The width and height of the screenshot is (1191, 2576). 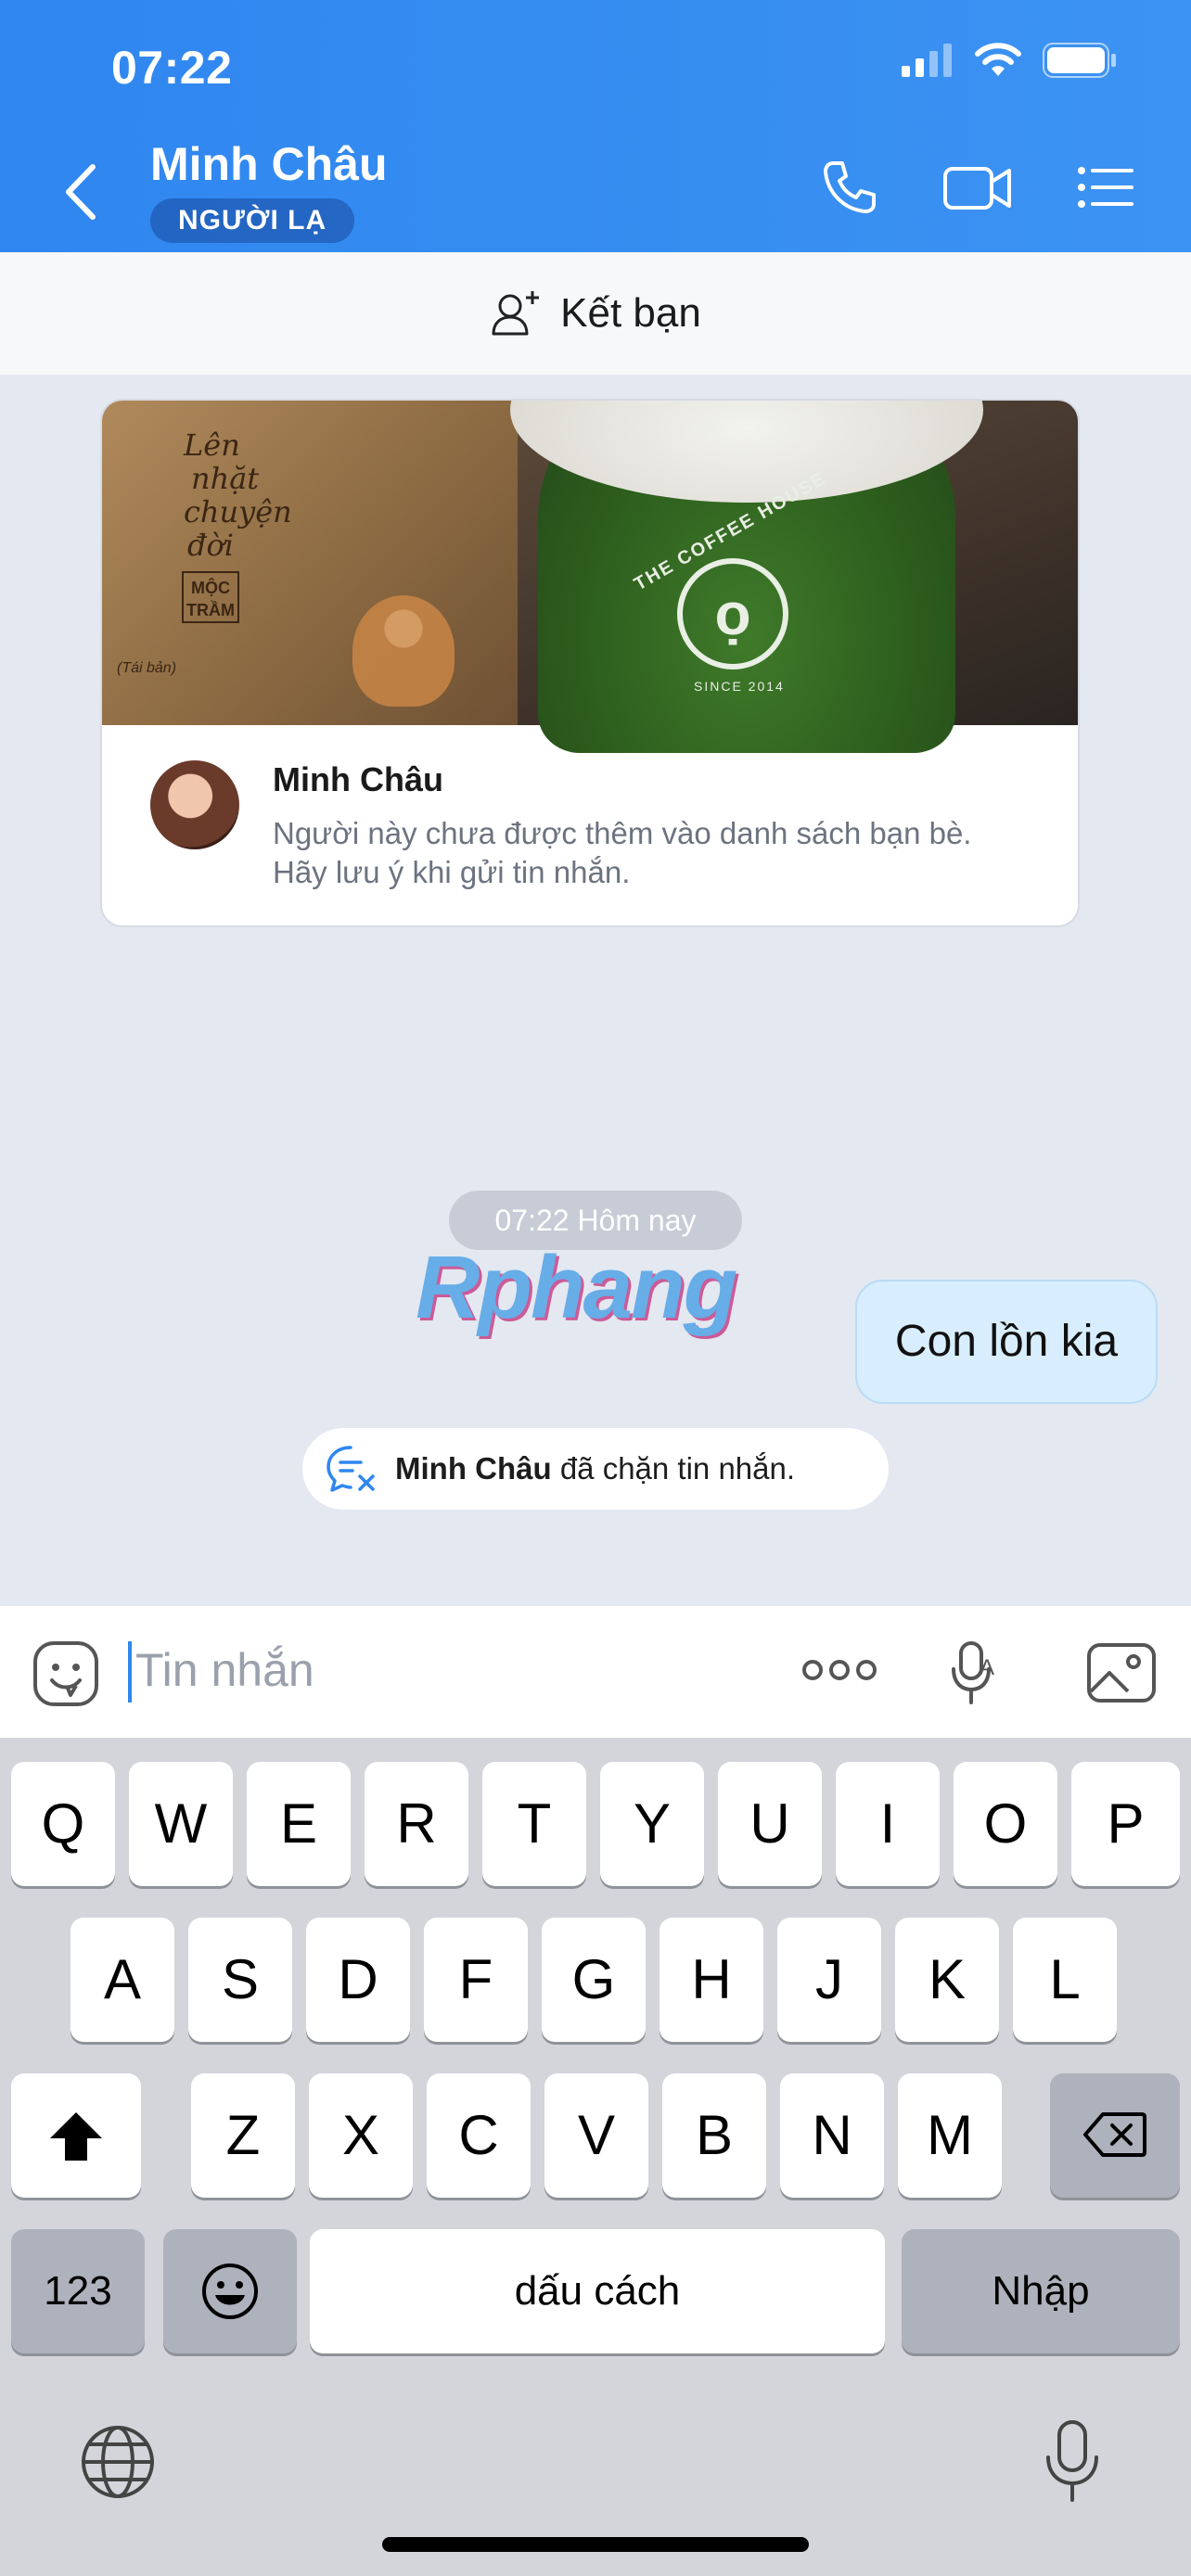 What do you see at coordinates (927, 61) in the screenshot?
I see `signal-icon` at bounding box center [927, 61].